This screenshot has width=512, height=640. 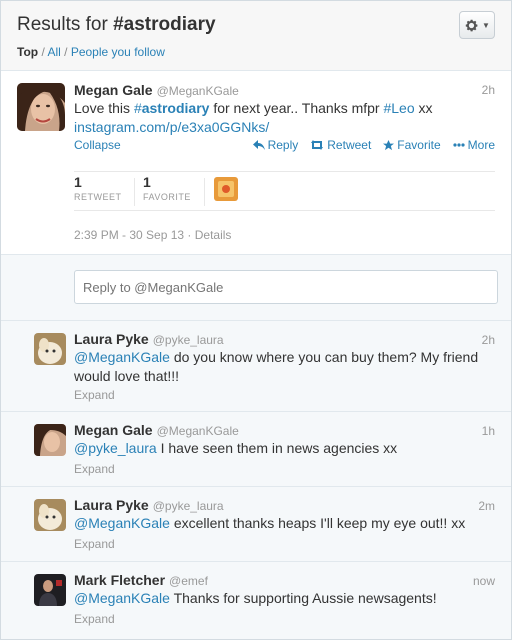 I want to click on author-handle: @emef, so click(x=188, y=581).